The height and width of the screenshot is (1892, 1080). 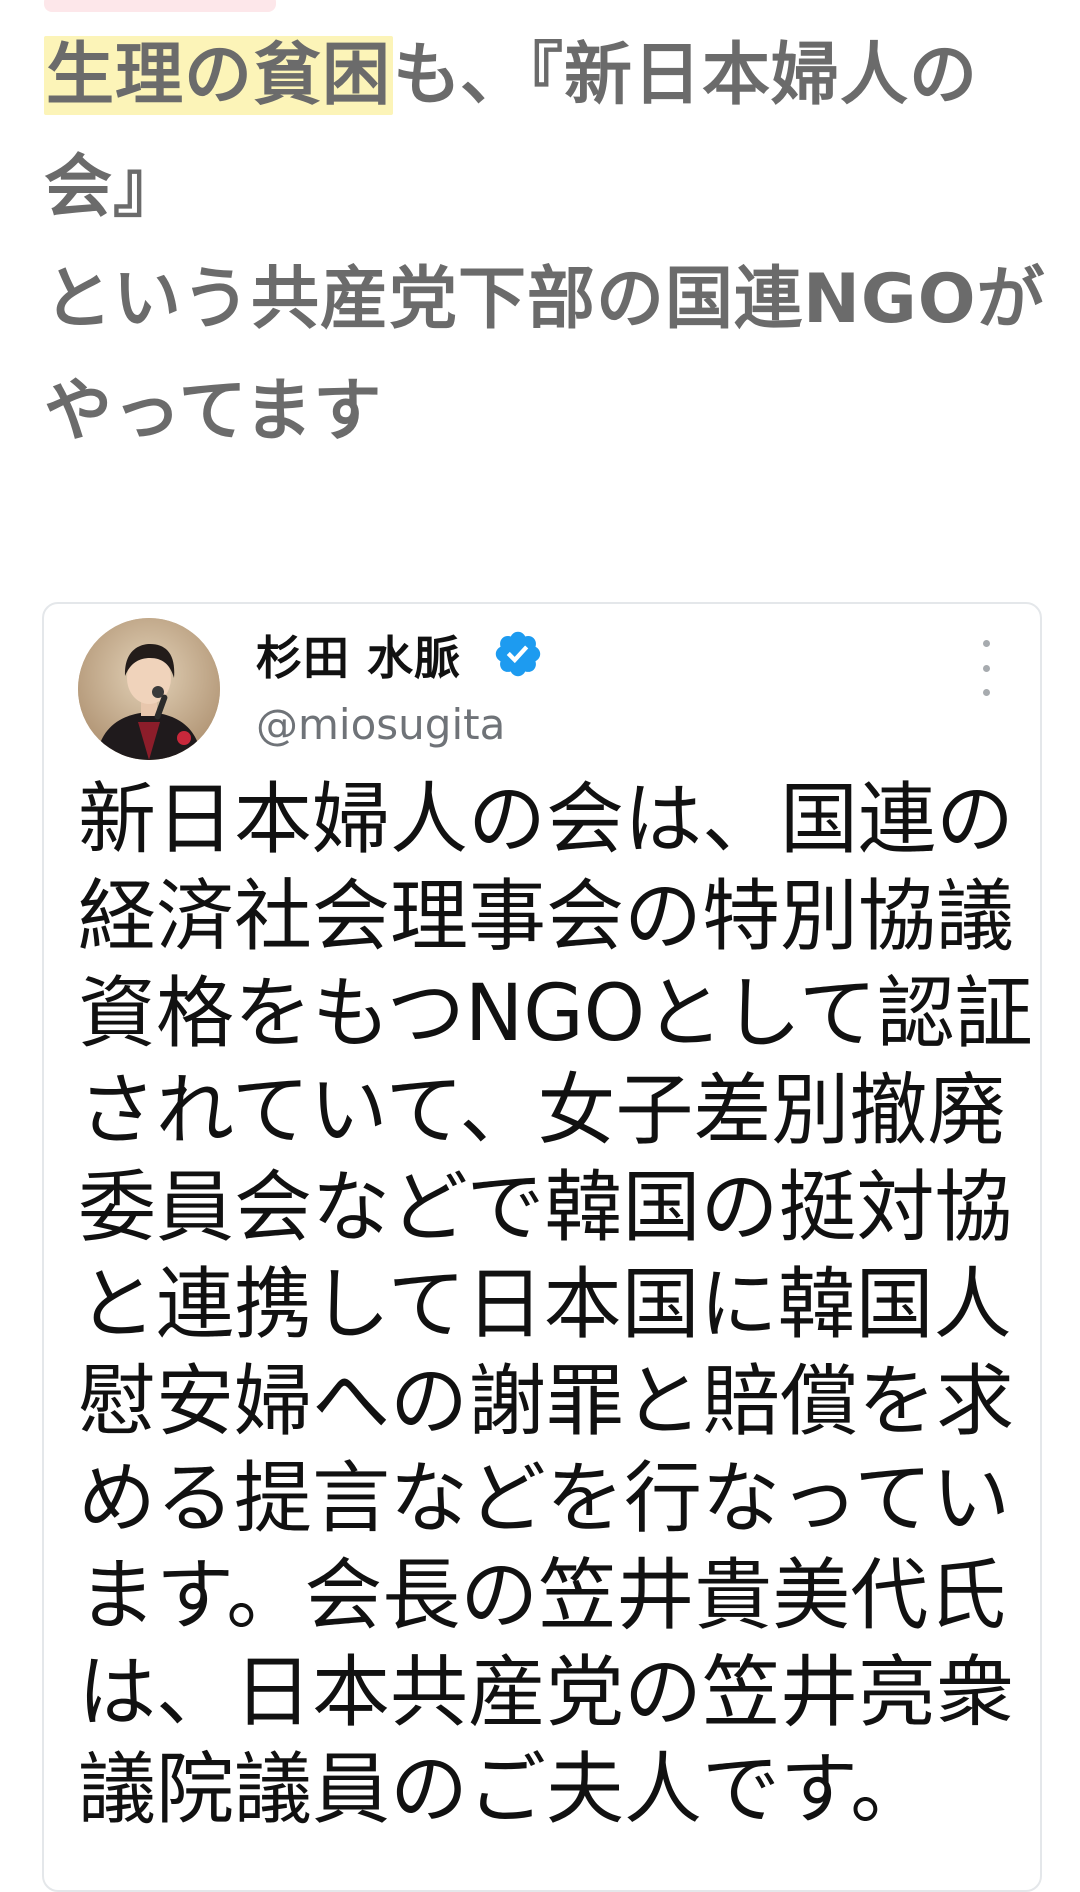 I want to click on tweet-line: は、日本共産党の笠井亮衆, so click(x=546, y=1693).